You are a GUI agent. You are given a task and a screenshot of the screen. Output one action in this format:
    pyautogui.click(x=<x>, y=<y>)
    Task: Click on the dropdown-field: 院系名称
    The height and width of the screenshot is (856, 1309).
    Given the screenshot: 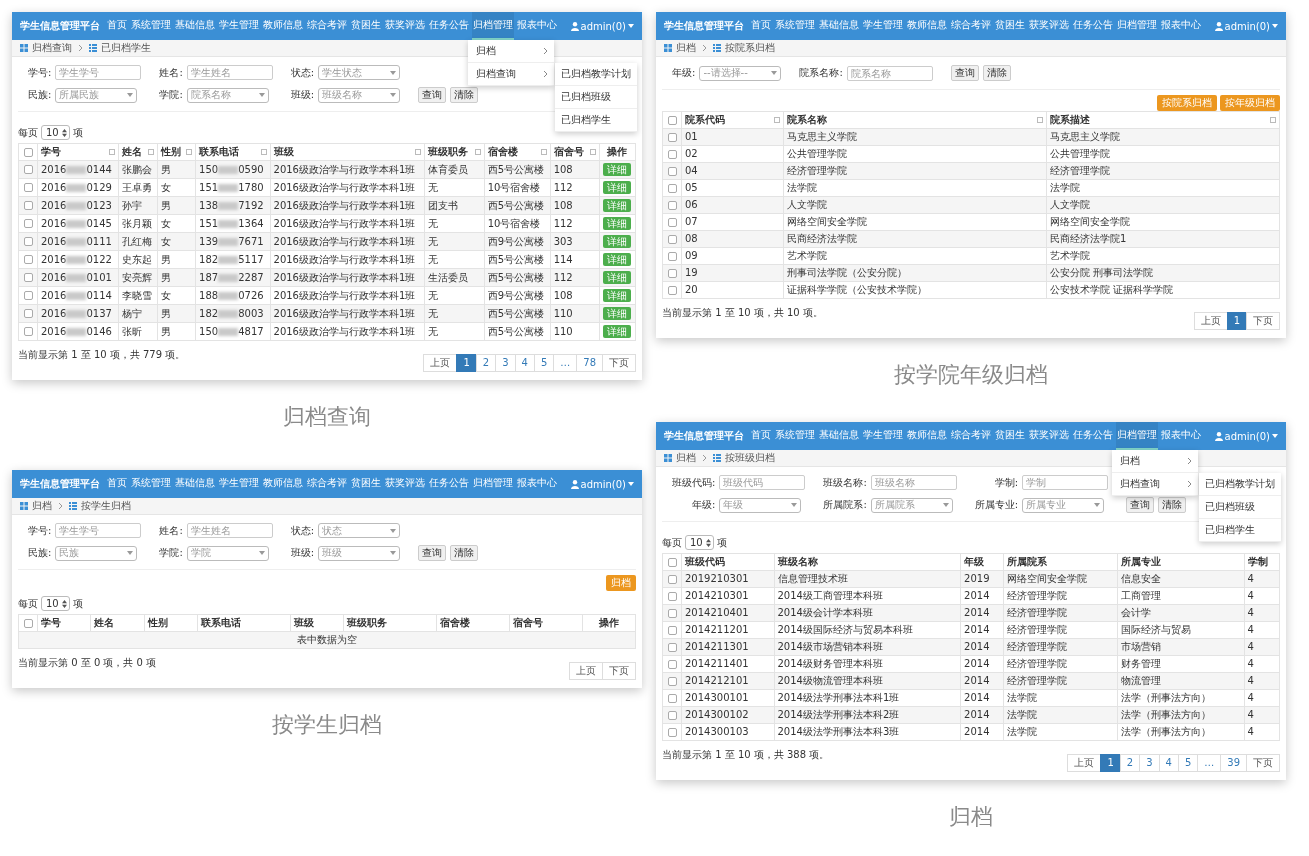 What is the action you would take?
    pyautogui.click(x=227, y=95)
    